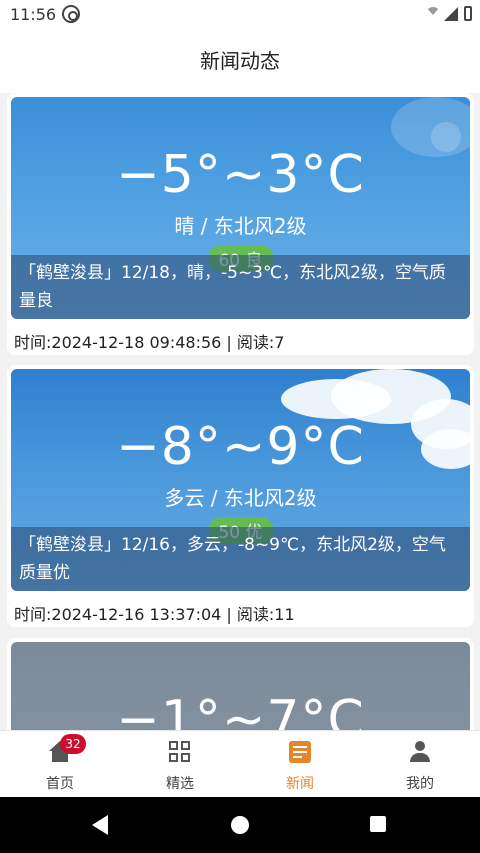  What do you see at coordinates (60, 764) in the screenshot?
I see `tab-home: 32 首页` at bounding box center [60, 764].